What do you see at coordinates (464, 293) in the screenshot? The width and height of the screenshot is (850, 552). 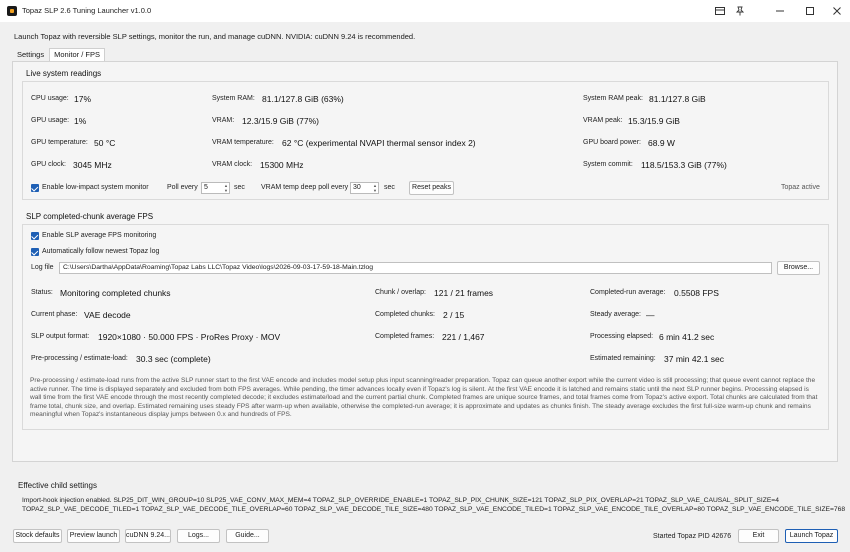 I see `chunk-overlap-value: 121 / 21 frames` at bounding box center [464, 293].